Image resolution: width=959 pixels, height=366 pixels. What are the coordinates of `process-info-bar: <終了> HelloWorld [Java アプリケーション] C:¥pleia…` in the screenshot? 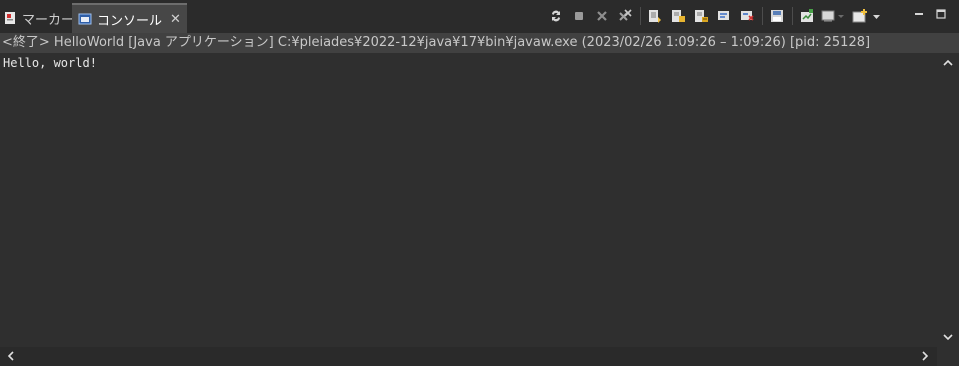 It's located at (479, 43).